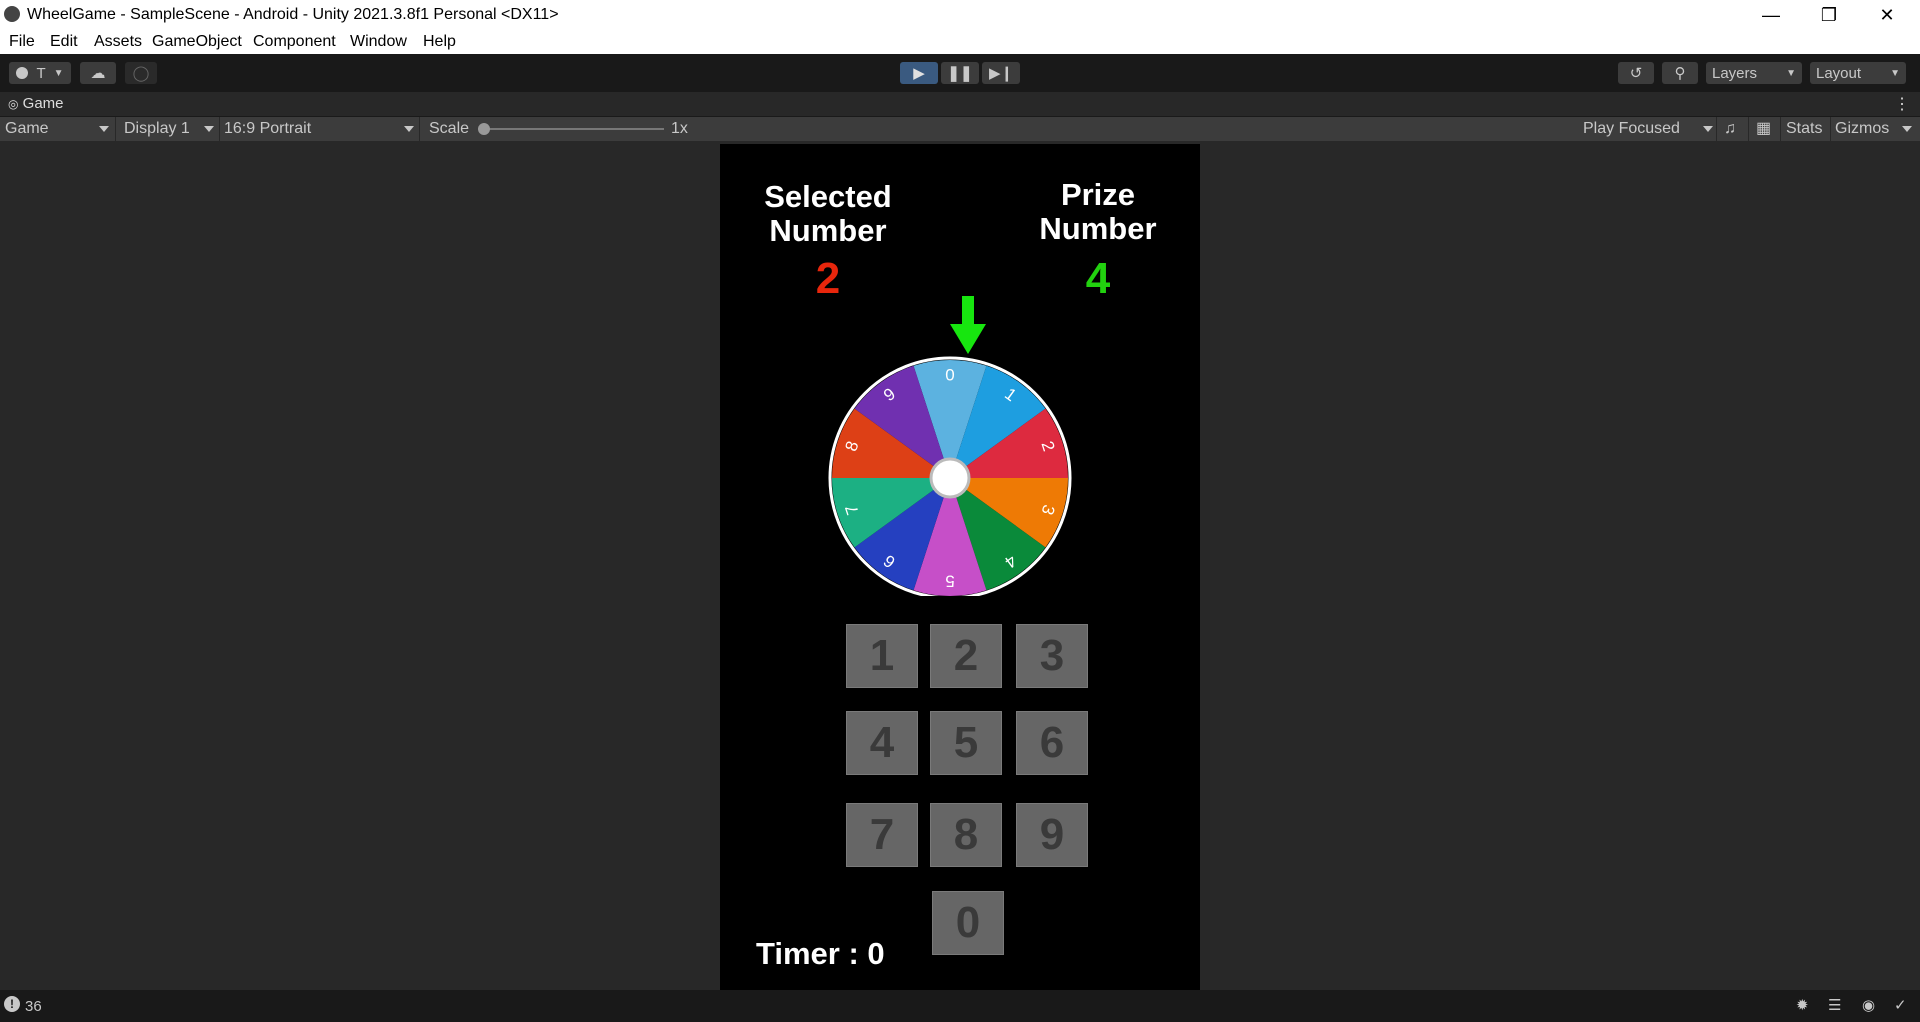 The width and height of the screenshot is (1920, 1022). What do you see at coordinates (950, 478) in the screenshot?
I see `wheel-hub` at bounding box center [950, 478].